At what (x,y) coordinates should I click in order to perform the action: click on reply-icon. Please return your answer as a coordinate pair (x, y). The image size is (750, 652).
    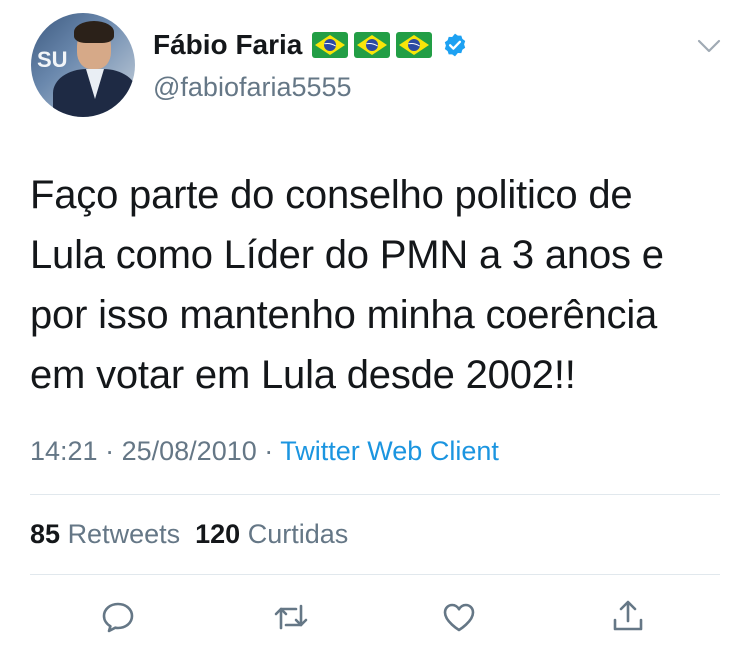
    Looking at the image, I should click on (118, 617).